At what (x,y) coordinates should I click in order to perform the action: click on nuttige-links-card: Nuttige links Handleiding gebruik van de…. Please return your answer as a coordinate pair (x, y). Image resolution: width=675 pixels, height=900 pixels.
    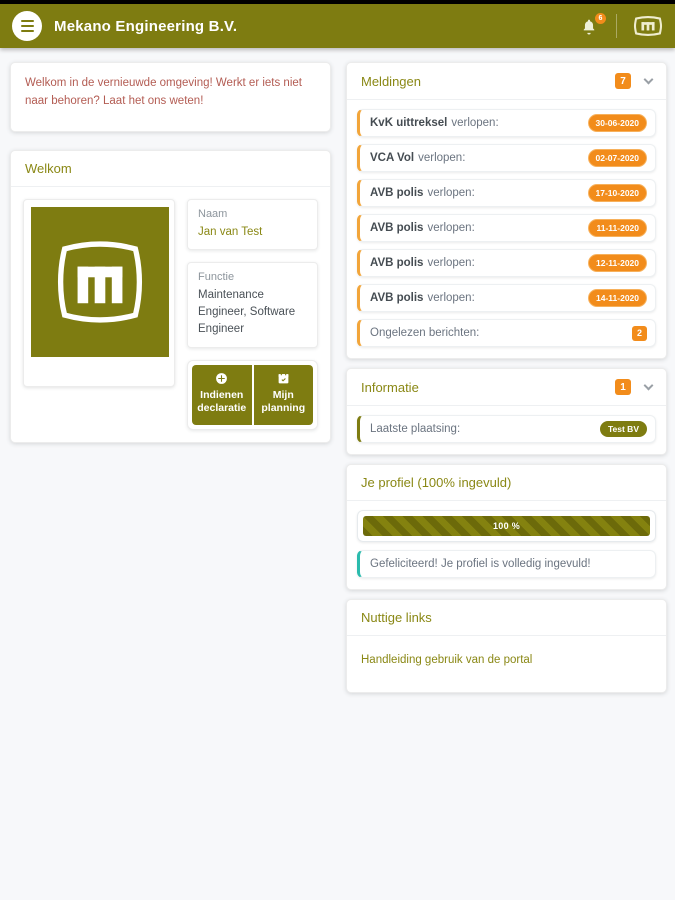
    Looking at the image, I should click on (506, 646).